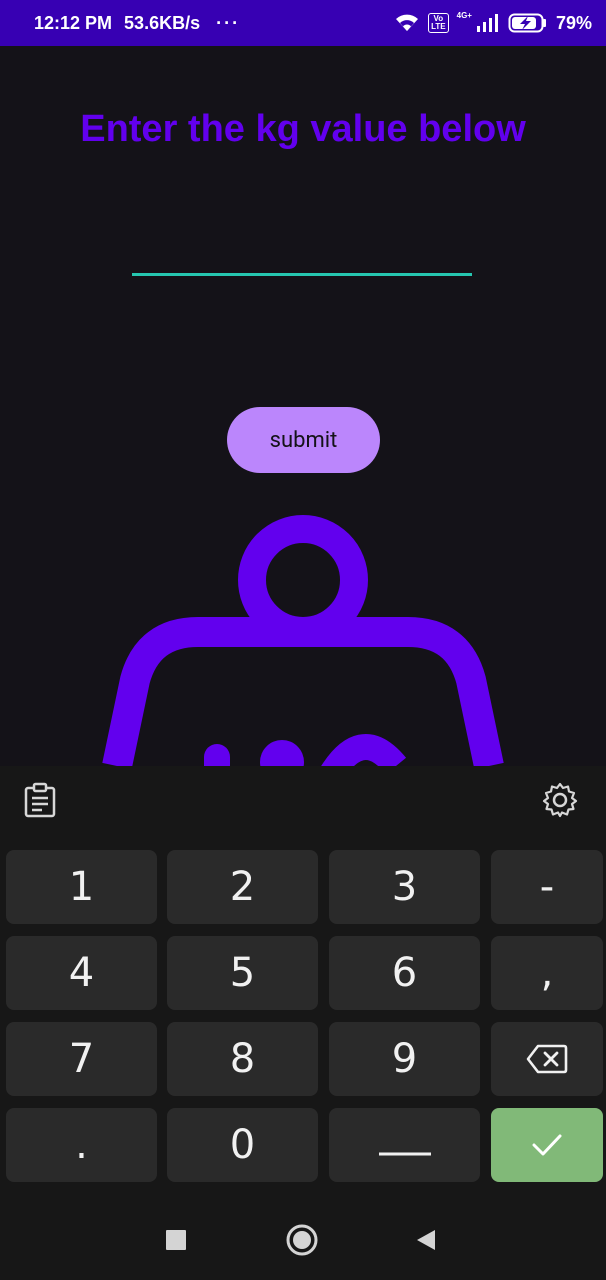 The width and height of the screenshot is (606, 1280). I want to click on keyboard-toolbar, so click(303, 804).